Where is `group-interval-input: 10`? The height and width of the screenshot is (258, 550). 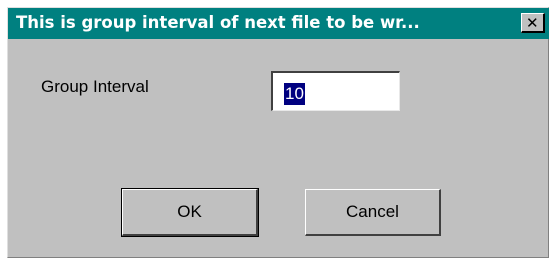 group-interval-input: 10 is located at coordinates (335, 91).